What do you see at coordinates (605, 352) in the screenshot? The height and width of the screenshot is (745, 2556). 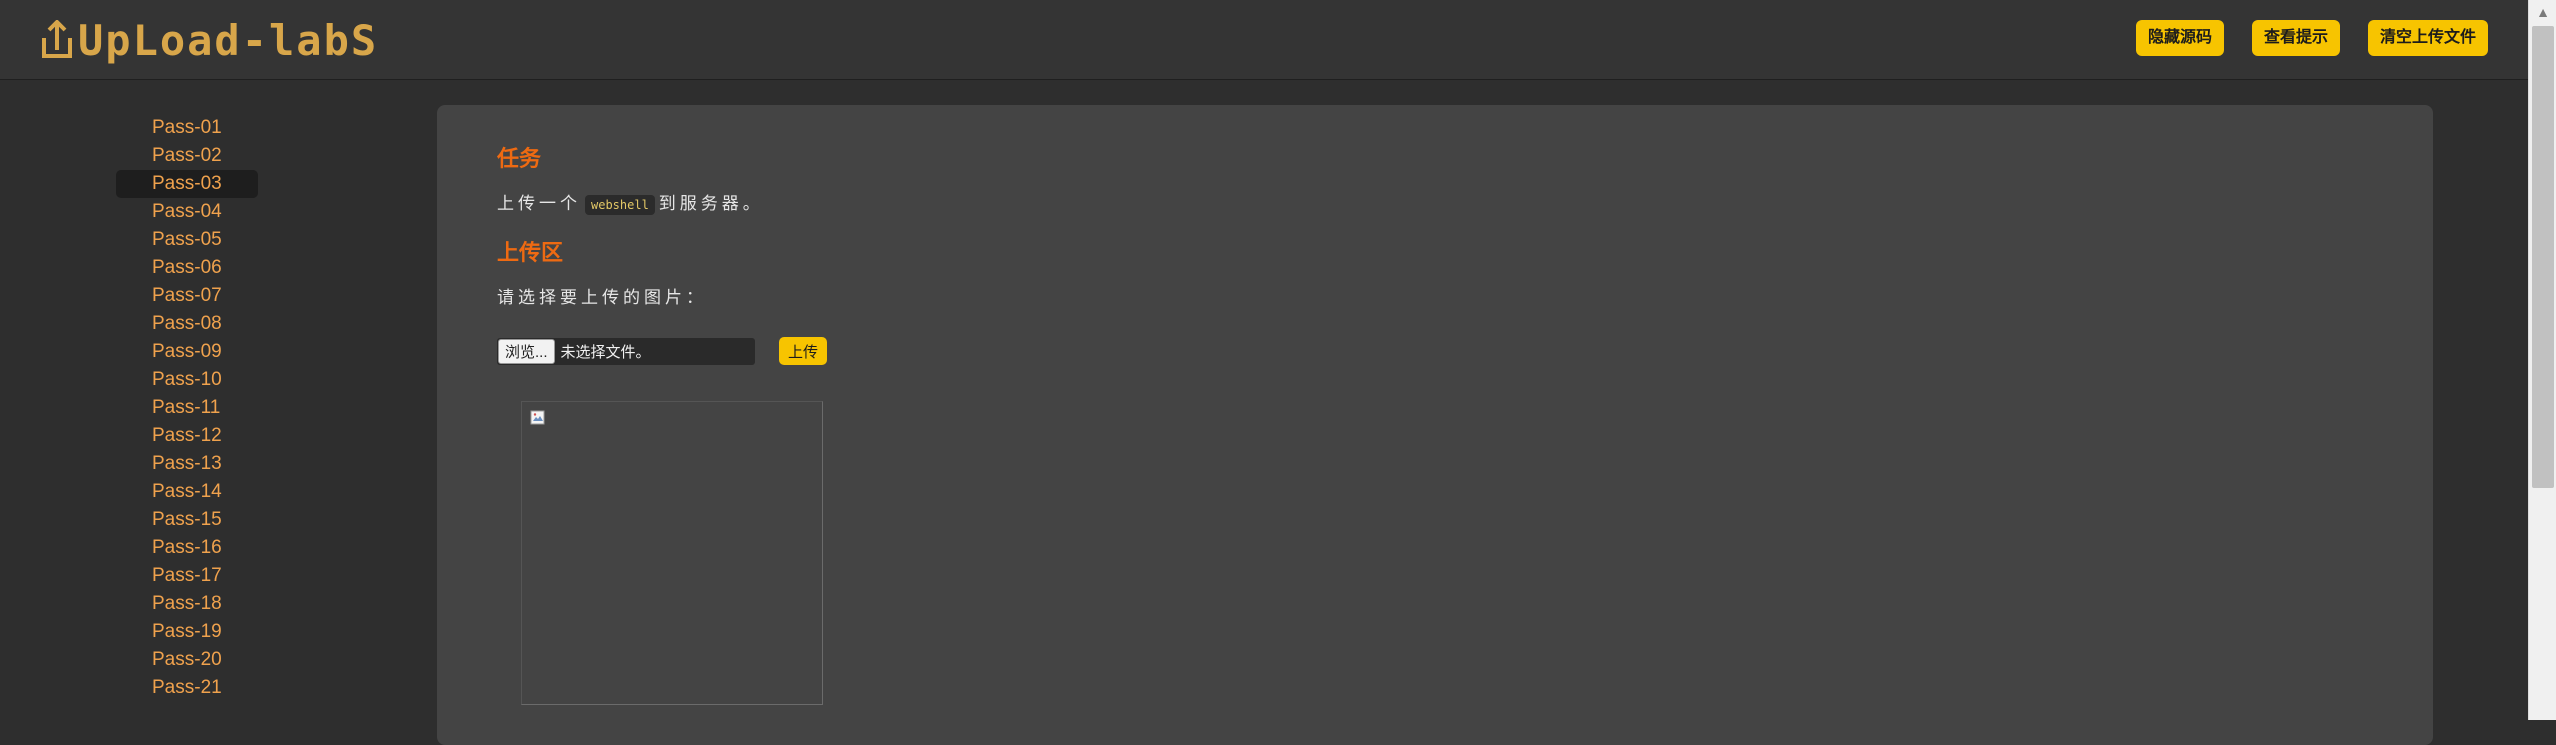 I see `file-status: 未选择文件。` at bounding box center [605, 352].